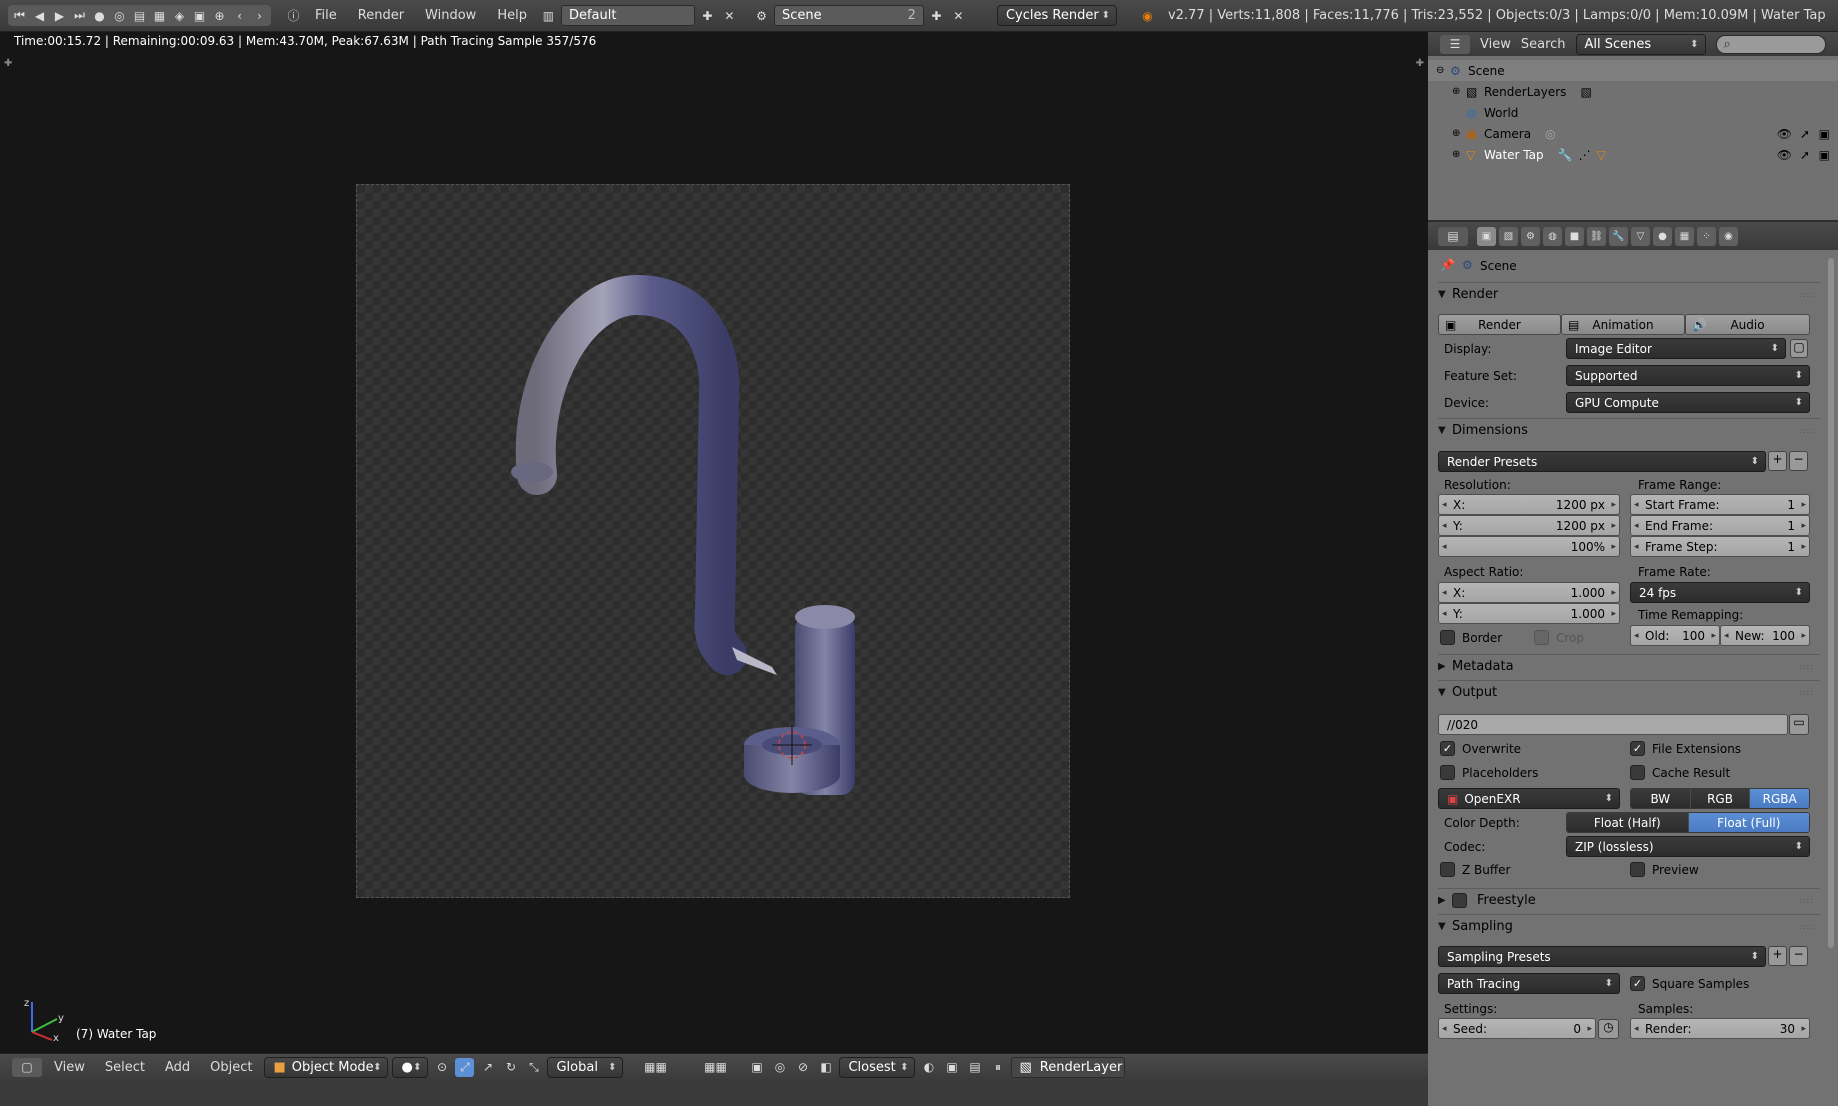 The image size is (1838, 1106). Describe the element at coordinates (177, 1067) in the screenshot. I see `menu-add: Add` at that location.